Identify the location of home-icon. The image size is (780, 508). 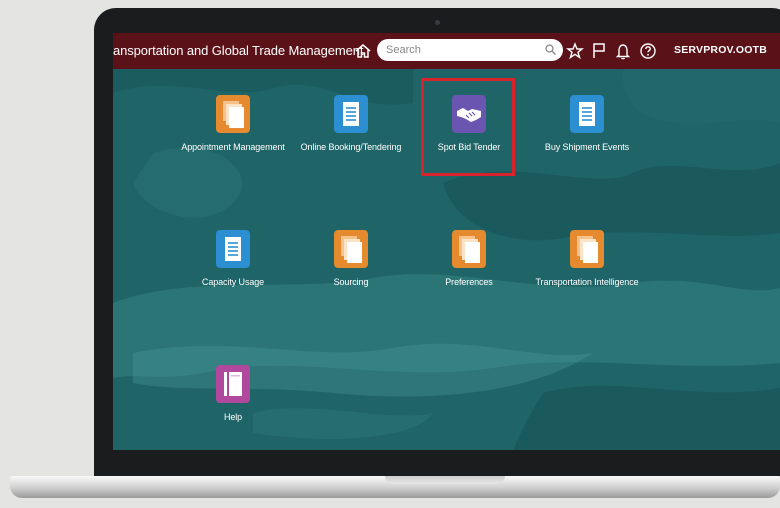
(363, 51).